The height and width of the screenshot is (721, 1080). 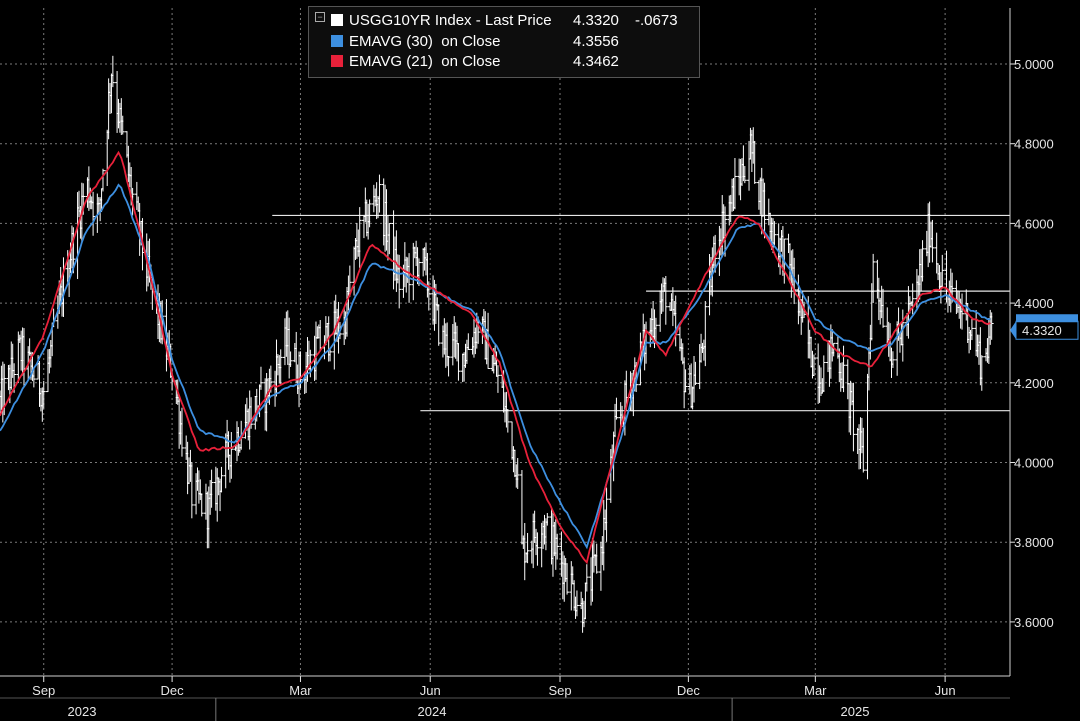 What do you see at coordinates (855, 711) in the screenshot?
I see `year-label: 2025` at bounding box center [855, 711].